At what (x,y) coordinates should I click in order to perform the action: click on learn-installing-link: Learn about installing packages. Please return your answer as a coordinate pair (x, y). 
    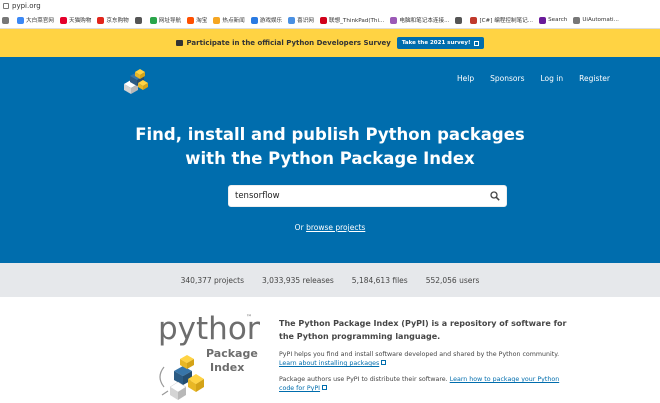
    Looking at the image, I should click on (329, 363).